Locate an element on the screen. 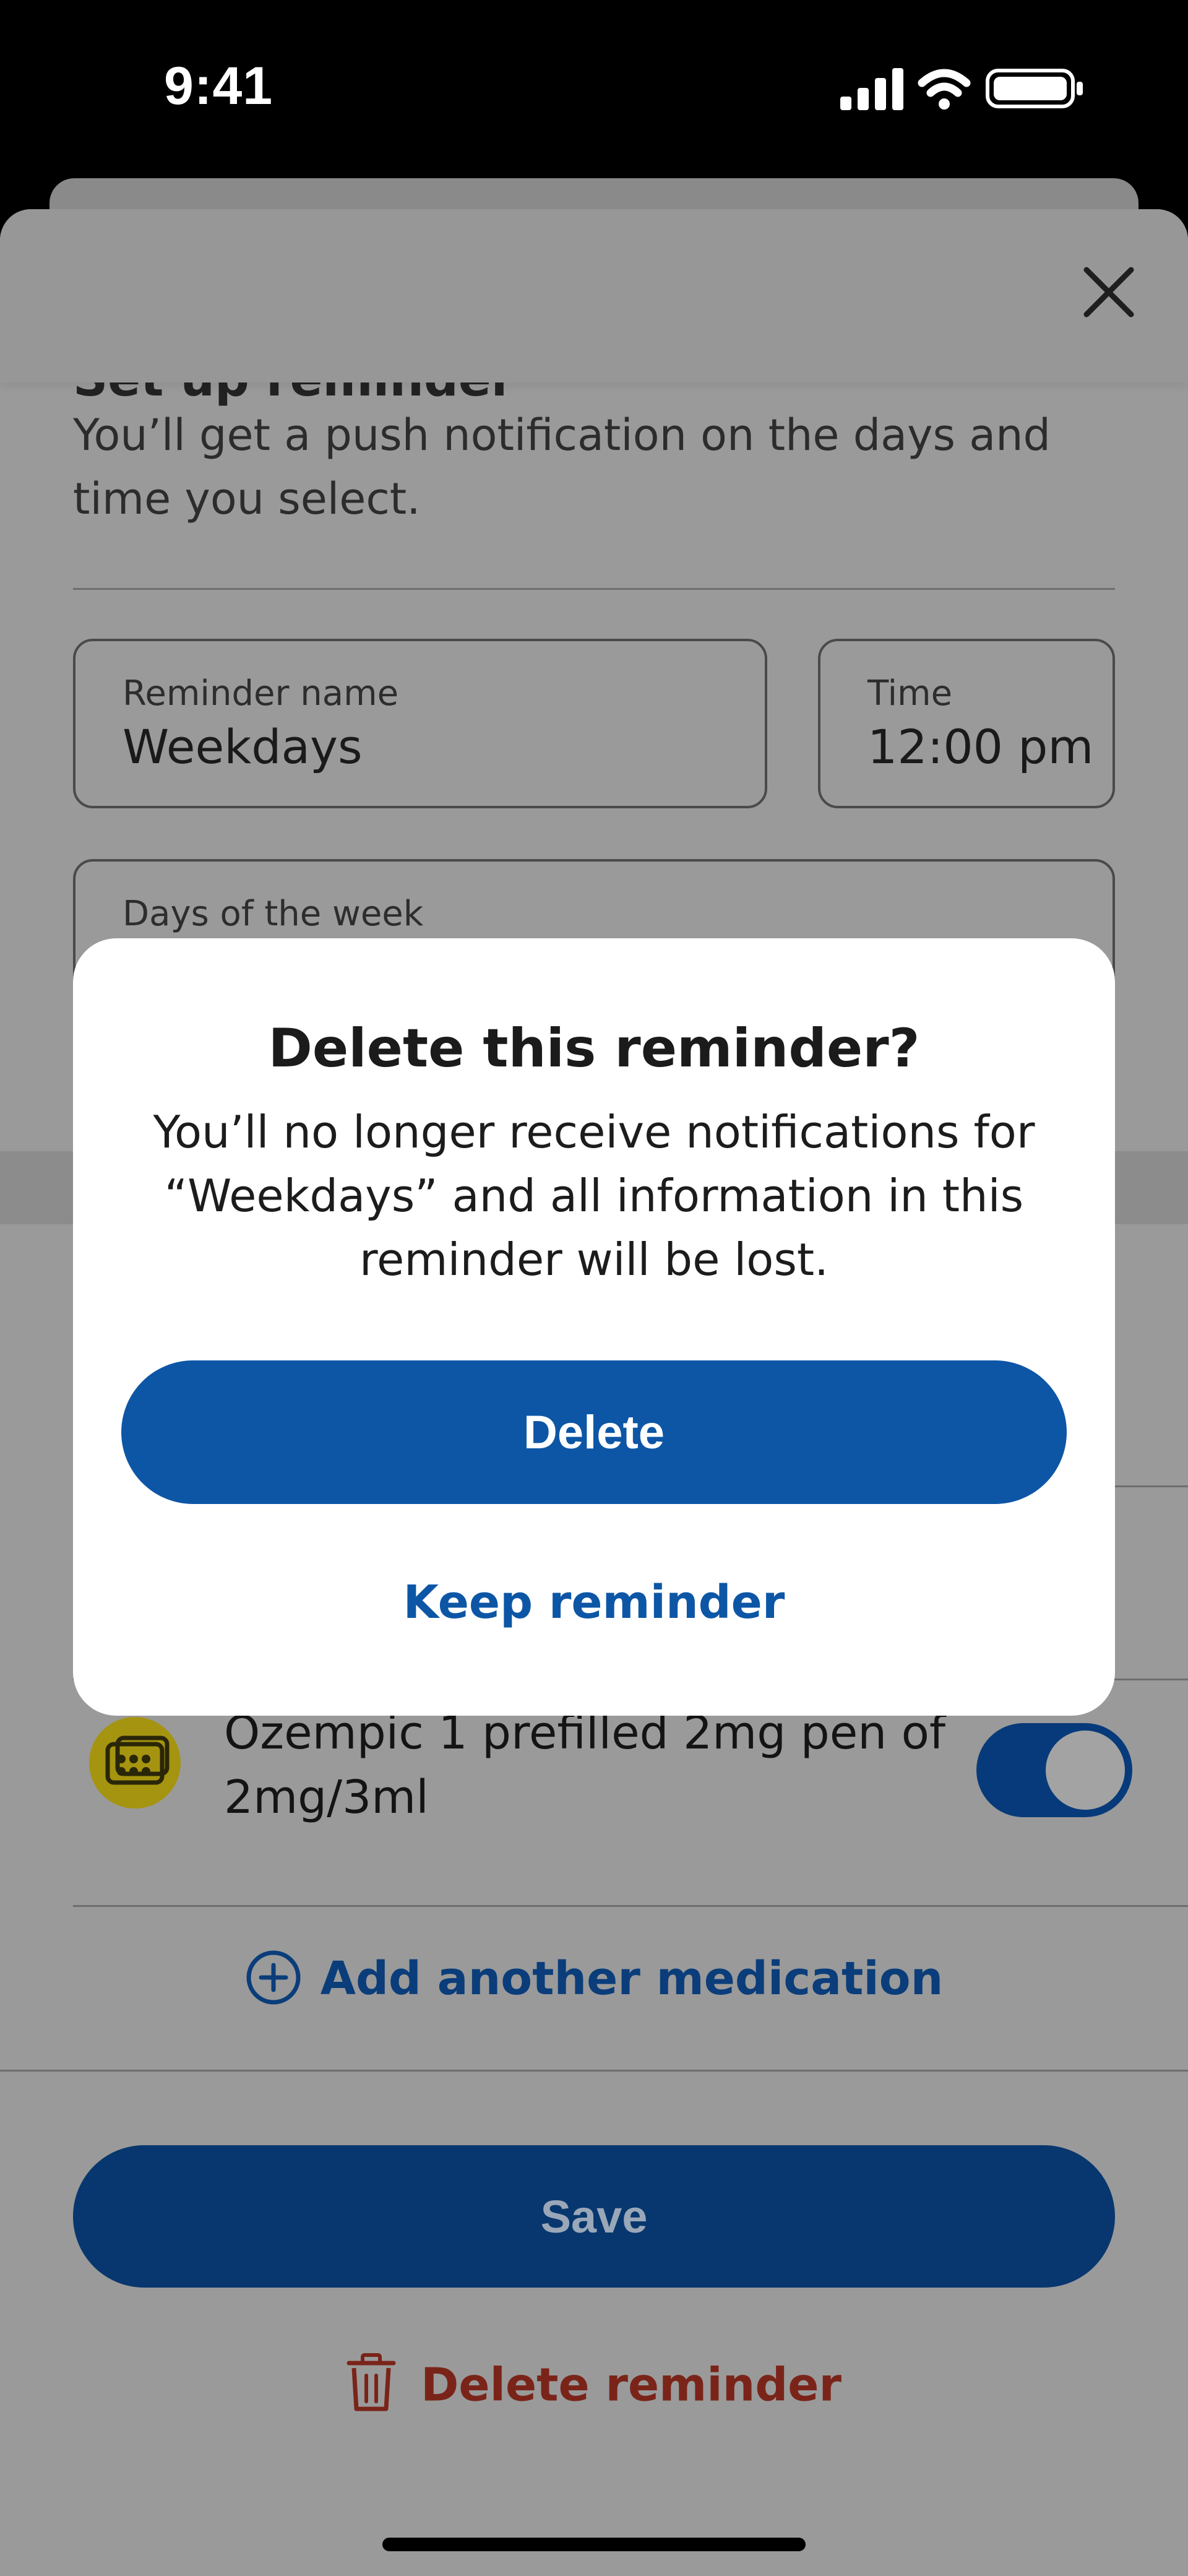 The image size is (1188, 2576). close-icon is located at coordinates (1108, 292).